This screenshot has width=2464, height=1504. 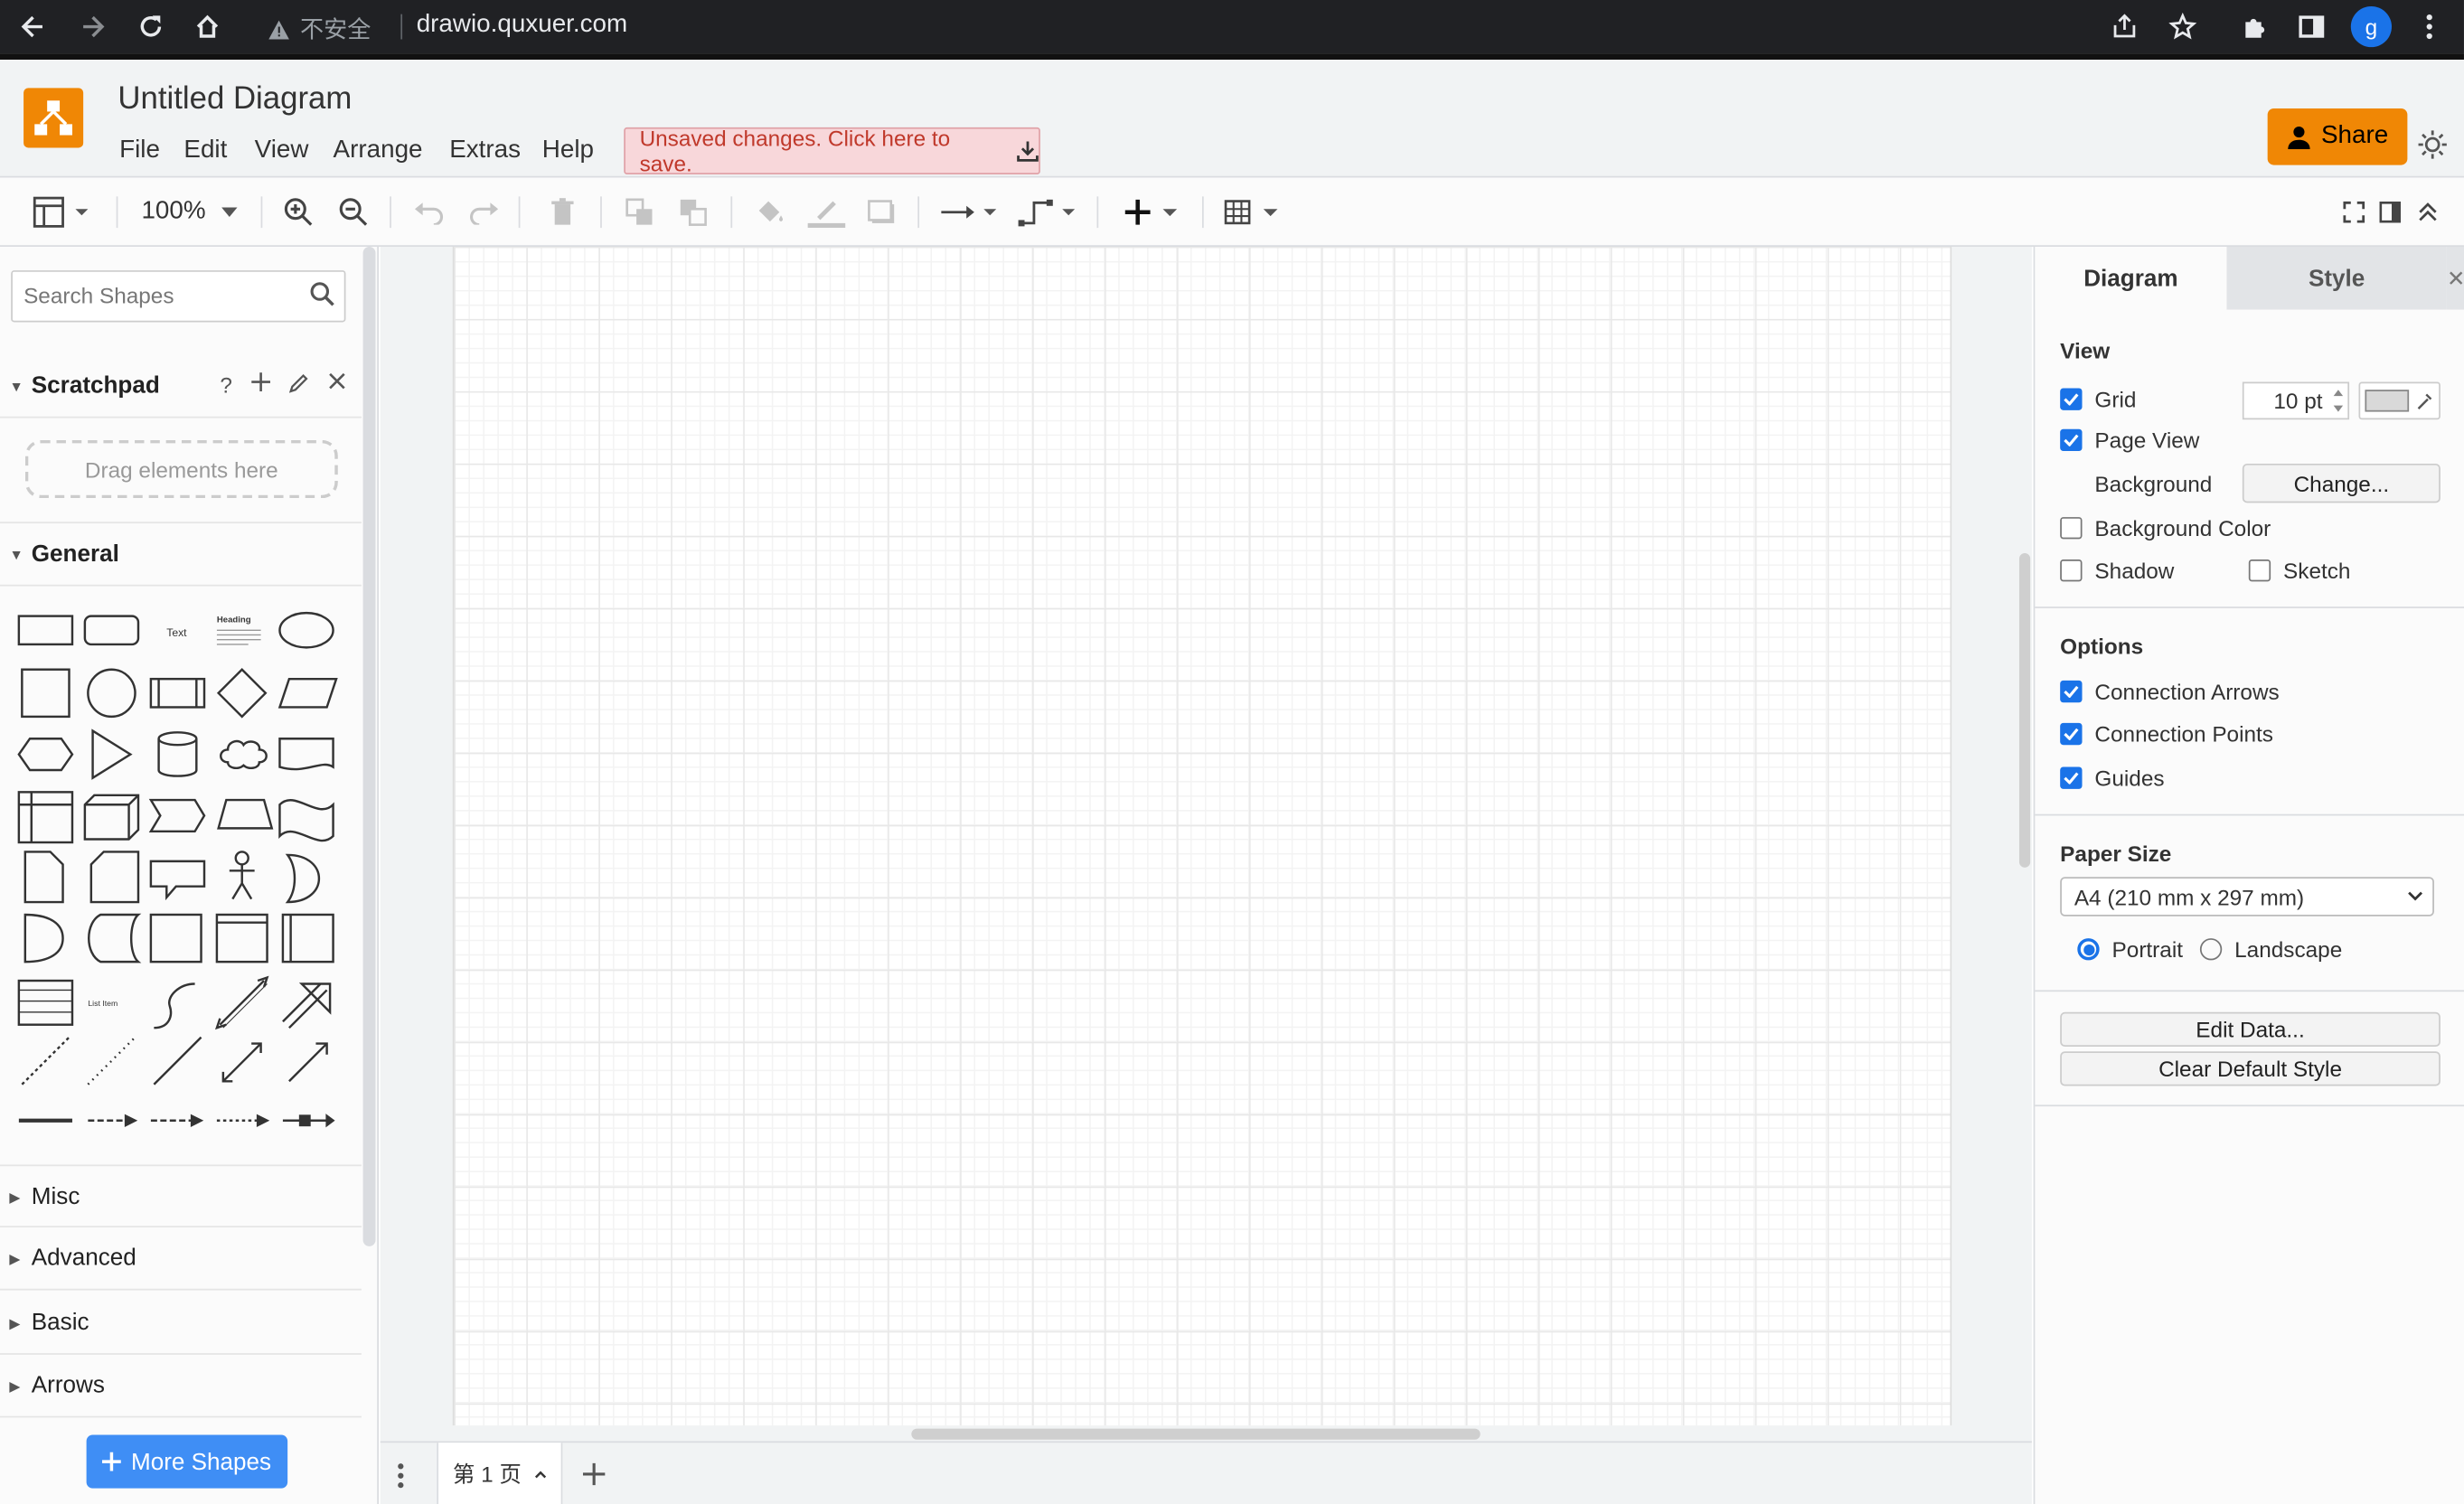 What do you see at coordinates (2371, 27) in the screenshot?
I see `profile-avatar: g` at bounding box center [2371, 27].